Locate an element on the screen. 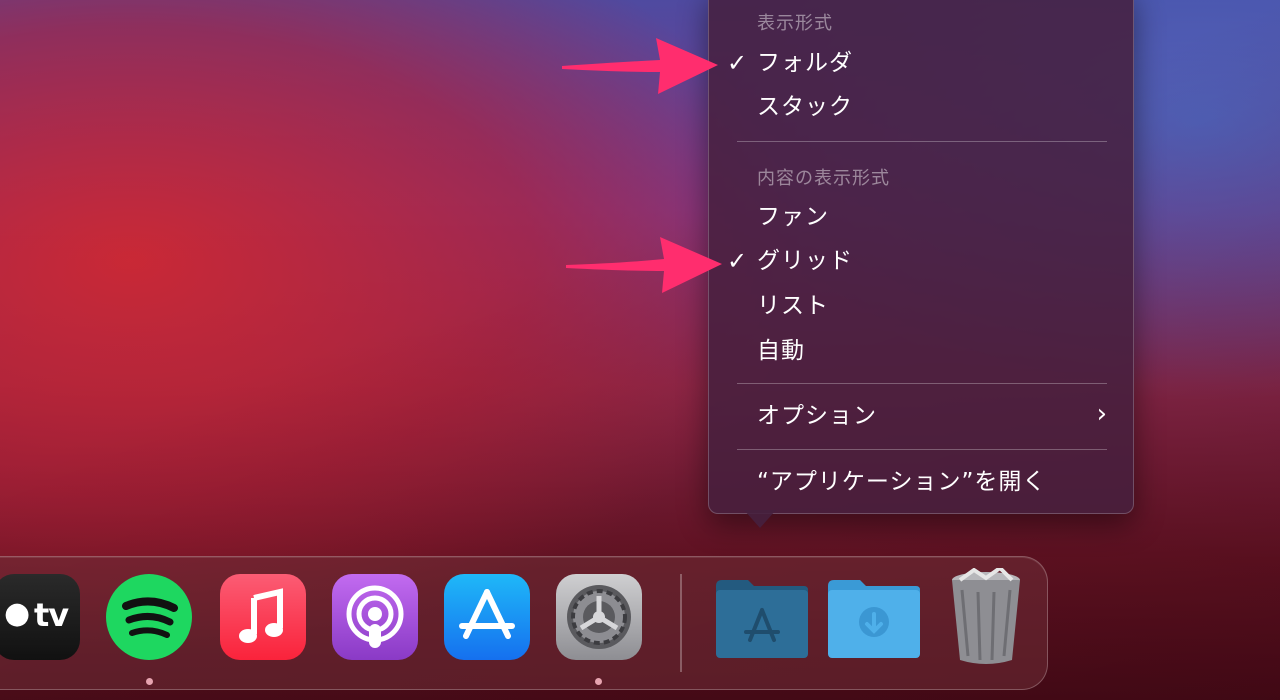  gear-icon is located at coordinates (599, 617).